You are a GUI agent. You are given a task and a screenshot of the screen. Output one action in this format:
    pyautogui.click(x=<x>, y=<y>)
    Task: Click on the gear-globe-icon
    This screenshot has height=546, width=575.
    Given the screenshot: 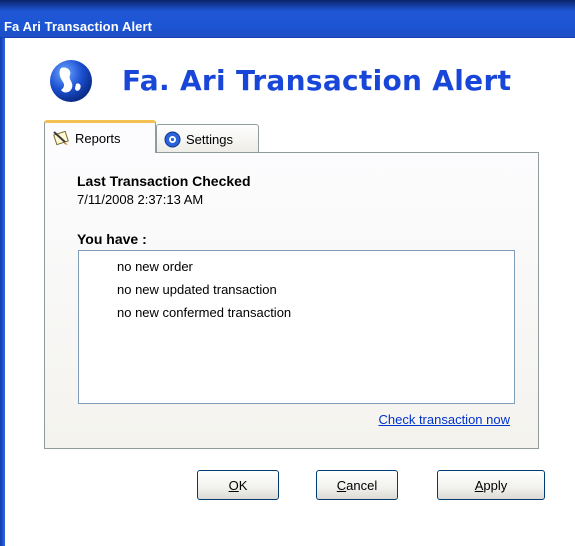 What is the action you would take?
    pyautogui.click(x=172, y=139)
    